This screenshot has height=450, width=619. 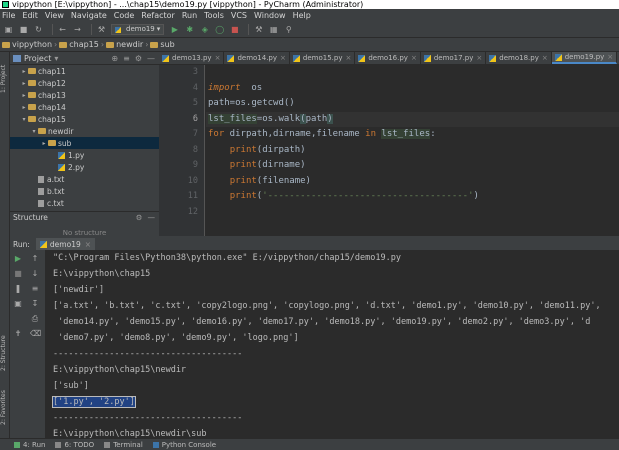 I want to click on editor-tab-label: demo17.py, so click(x=453, y=58).